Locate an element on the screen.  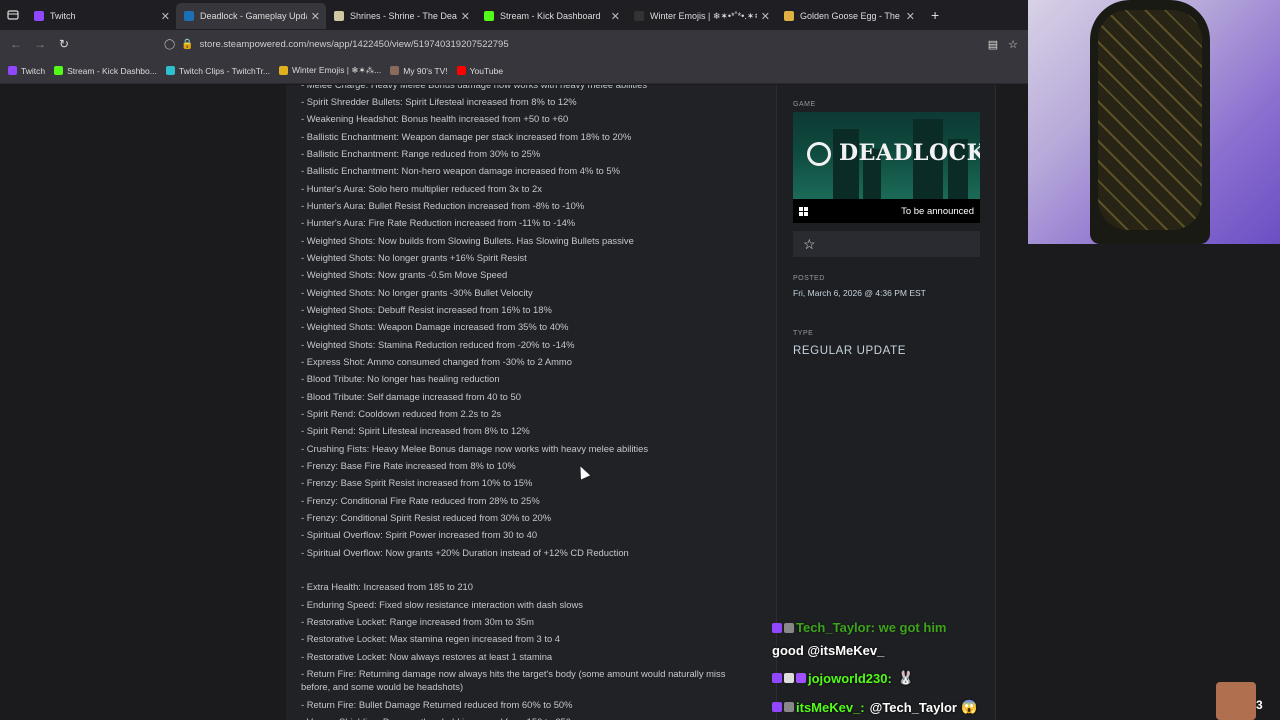
browser-tab: Stream - Kick Dashboard ✕ is located at coordinates (551, 16).